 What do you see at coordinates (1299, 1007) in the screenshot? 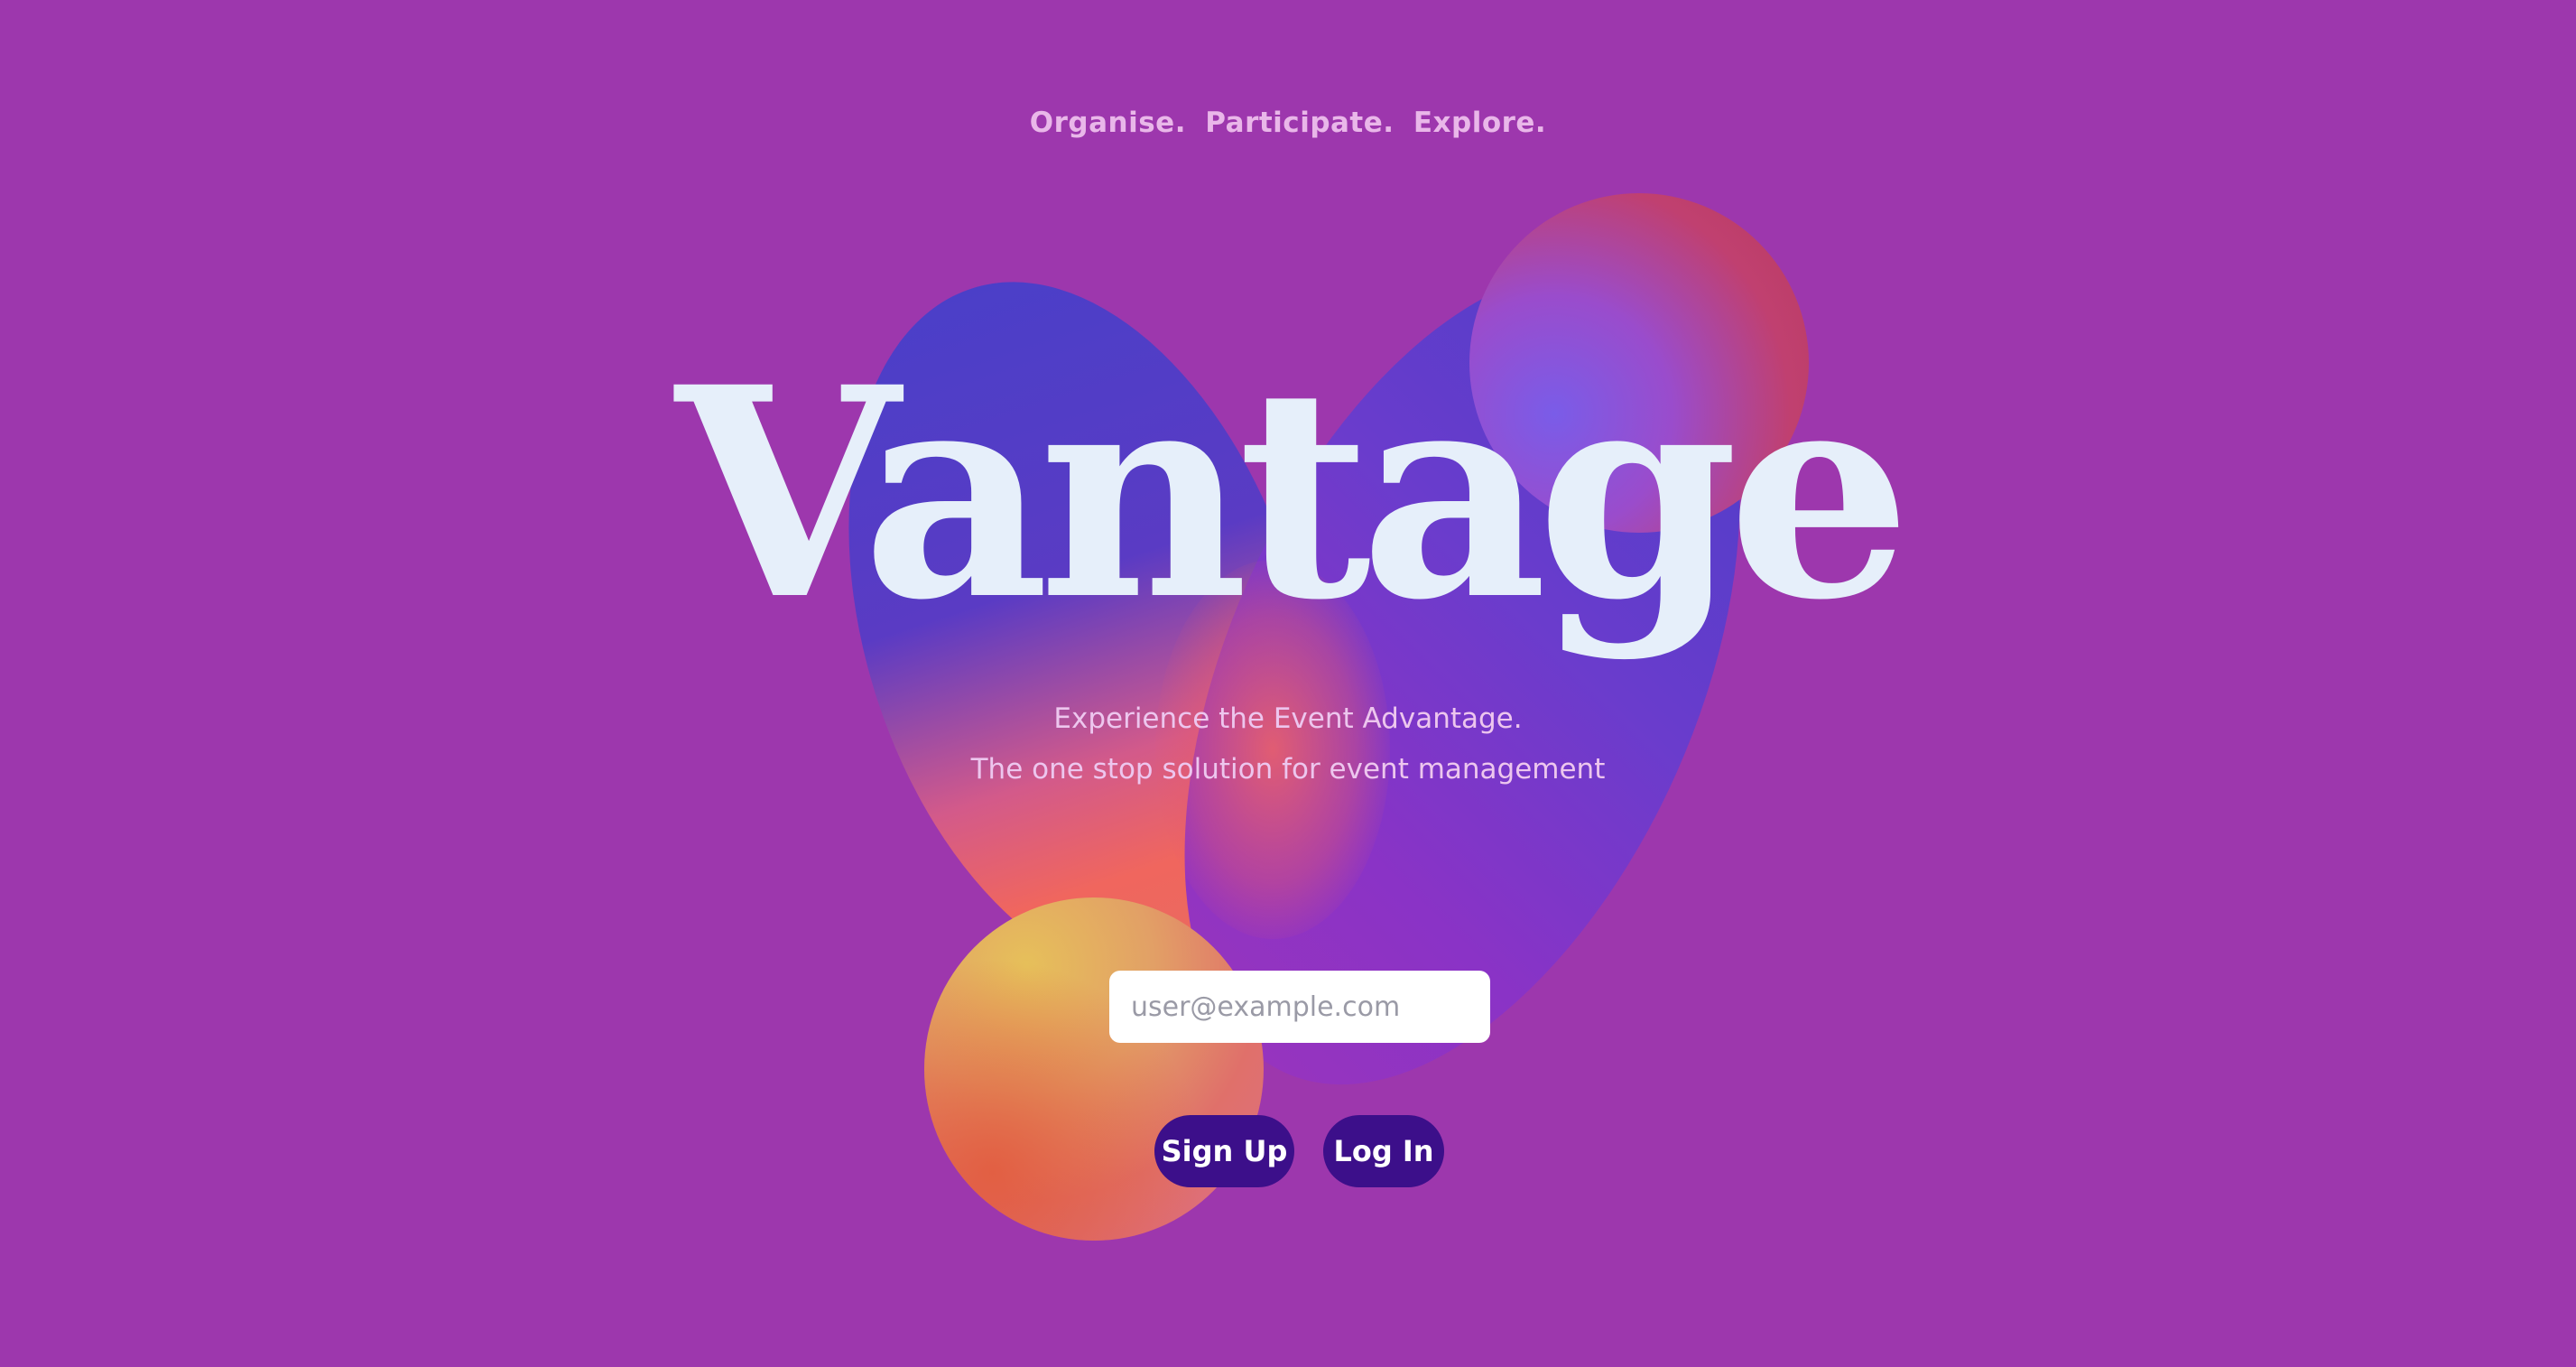
I see `email-input` at bounding box center [1299, 1007].